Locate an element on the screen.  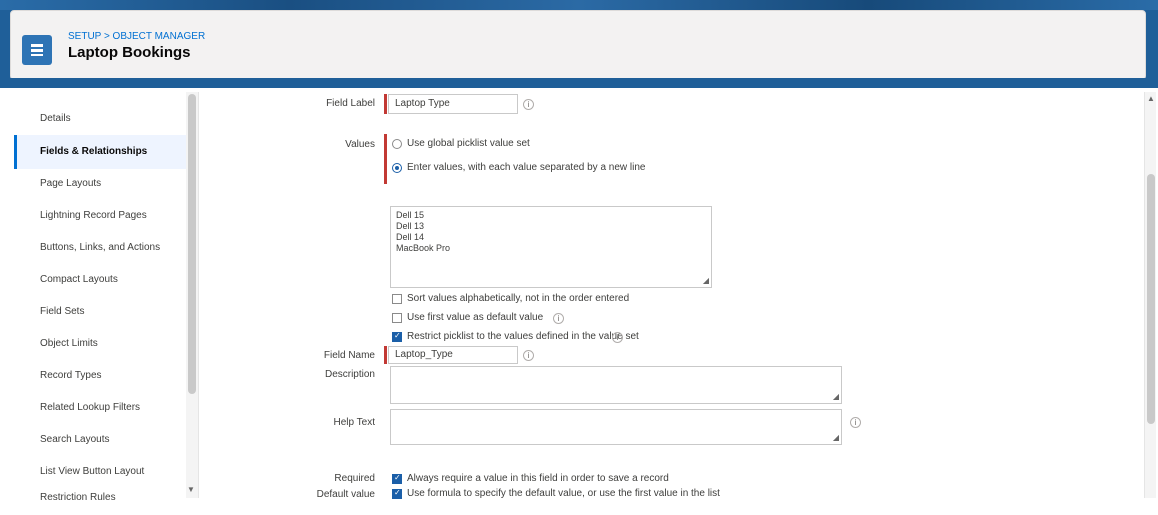
help-text-textarea: ◢ is located at coordinates (616, 427).